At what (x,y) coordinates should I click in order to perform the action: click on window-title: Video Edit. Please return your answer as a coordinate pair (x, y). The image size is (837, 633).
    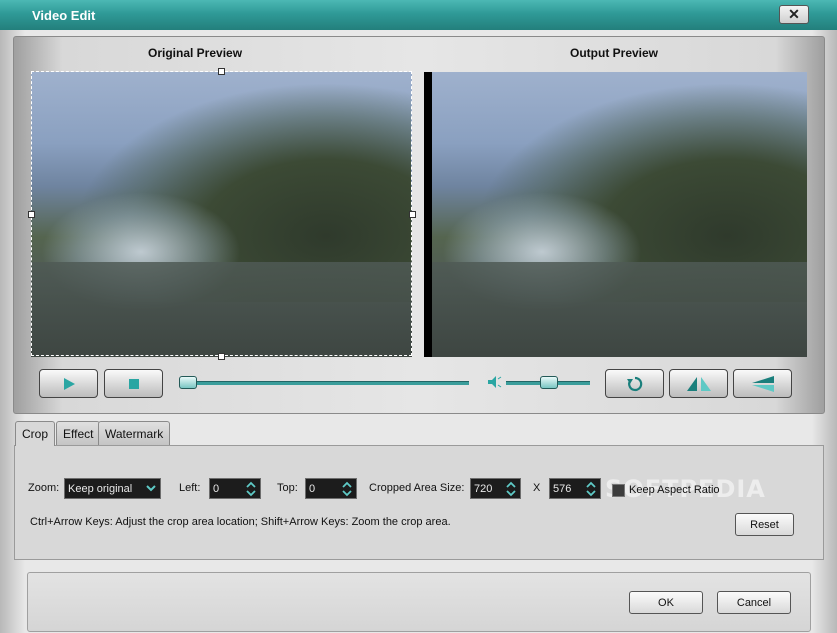
    Looking at the image, I should click on (64, 15).